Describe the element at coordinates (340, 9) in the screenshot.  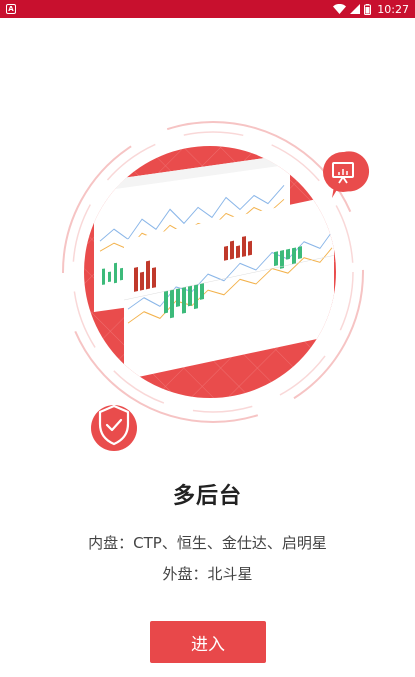
I see `wifi-icon` at that location.